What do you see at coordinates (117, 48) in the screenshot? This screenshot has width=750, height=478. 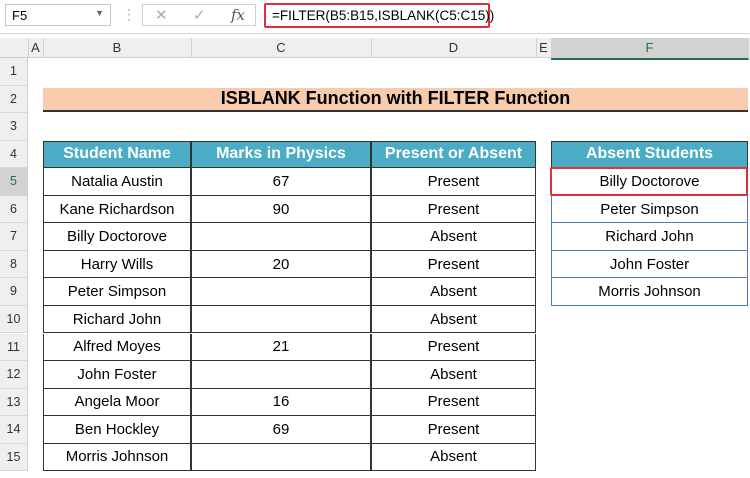 I see `column-header-B: B` at bounding box center [117, 48].